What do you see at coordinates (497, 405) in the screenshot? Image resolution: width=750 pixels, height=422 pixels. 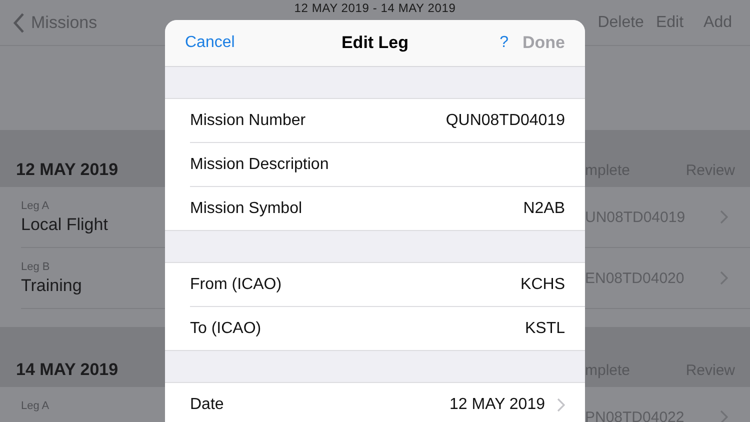 I see `field-value: 12 MAY 2019` at bounding box center [497, 405].